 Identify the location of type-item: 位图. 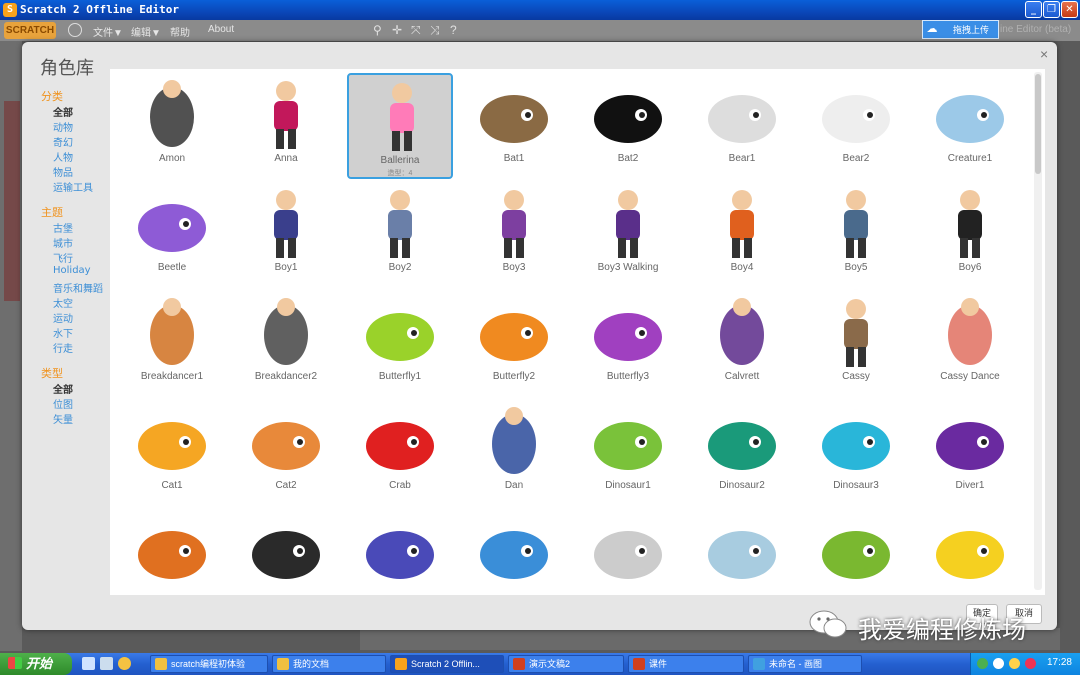
(63, 403).